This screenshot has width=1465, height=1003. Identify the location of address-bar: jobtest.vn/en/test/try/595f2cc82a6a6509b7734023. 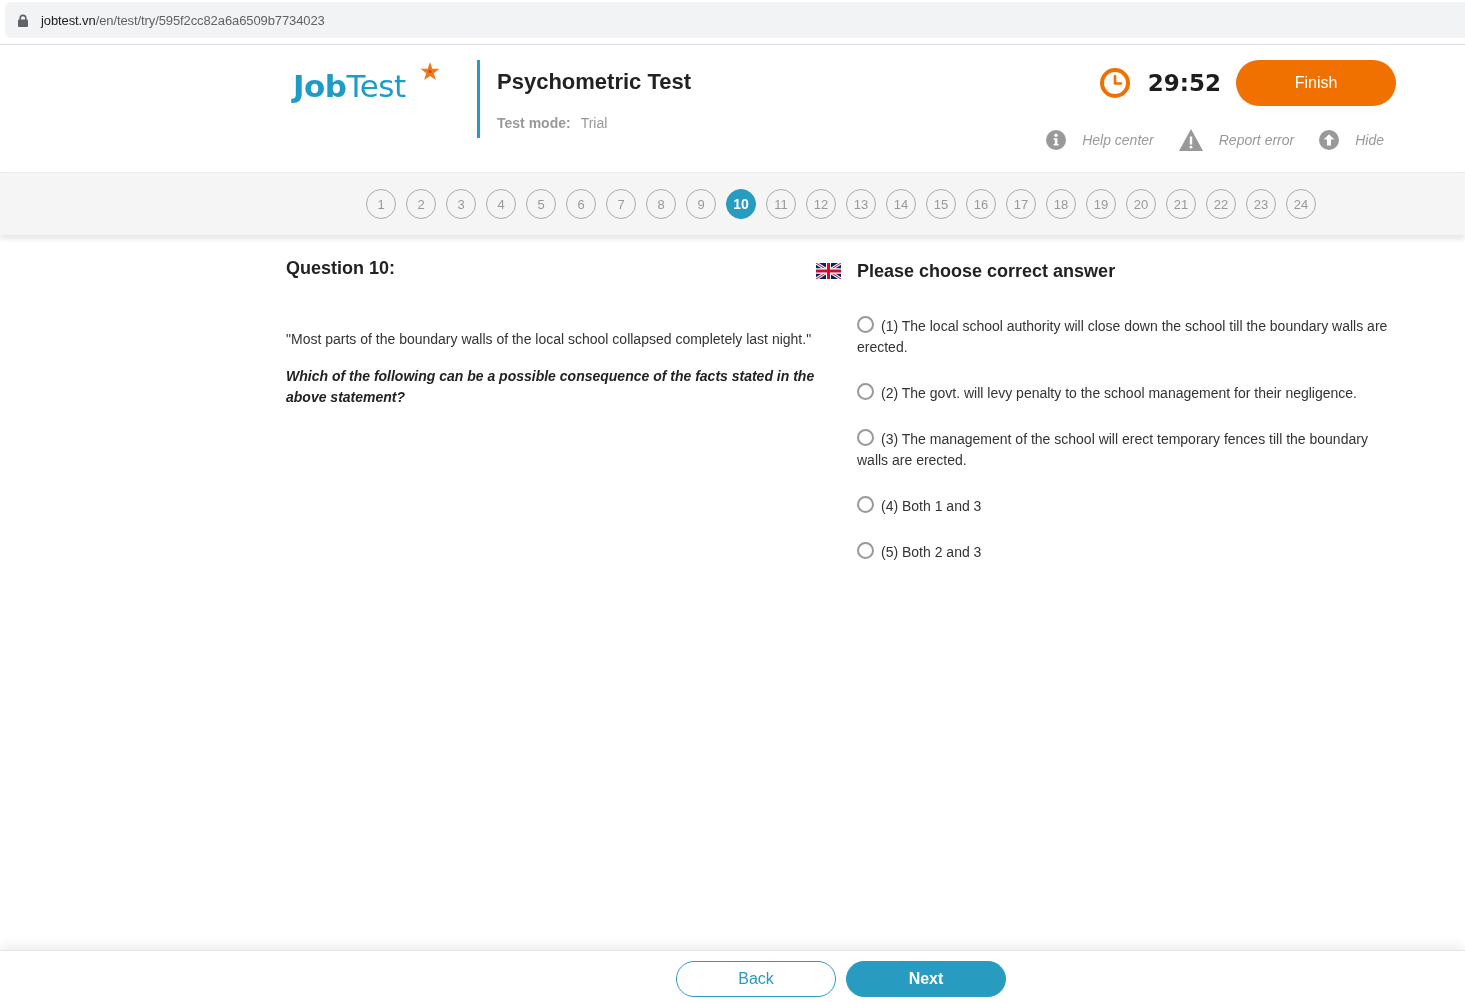
(735, 20).